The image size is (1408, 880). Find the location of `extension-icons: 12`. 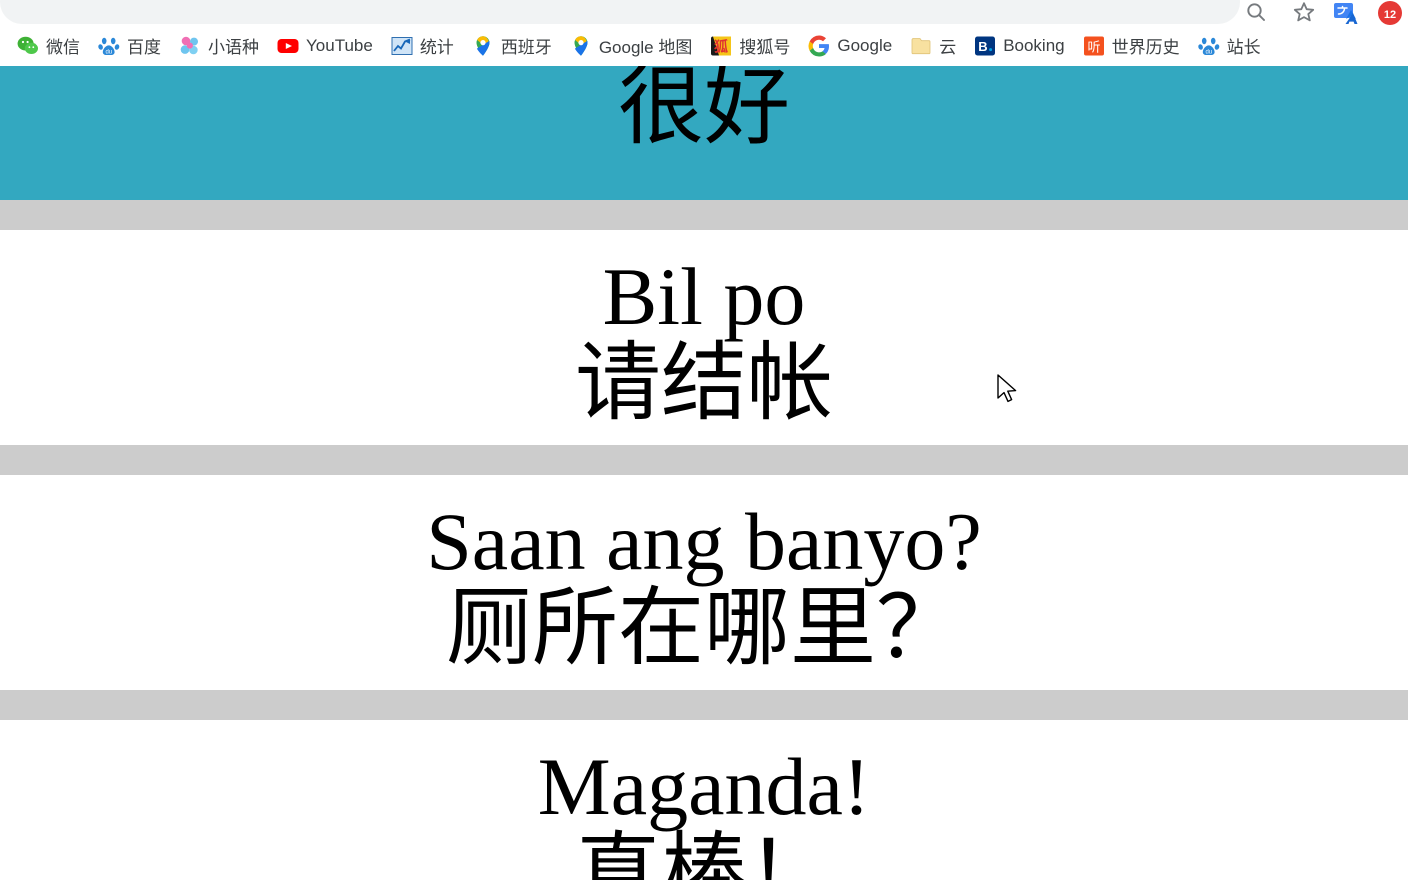

extension-icons: 12 is located at coordinates (1370, 12).